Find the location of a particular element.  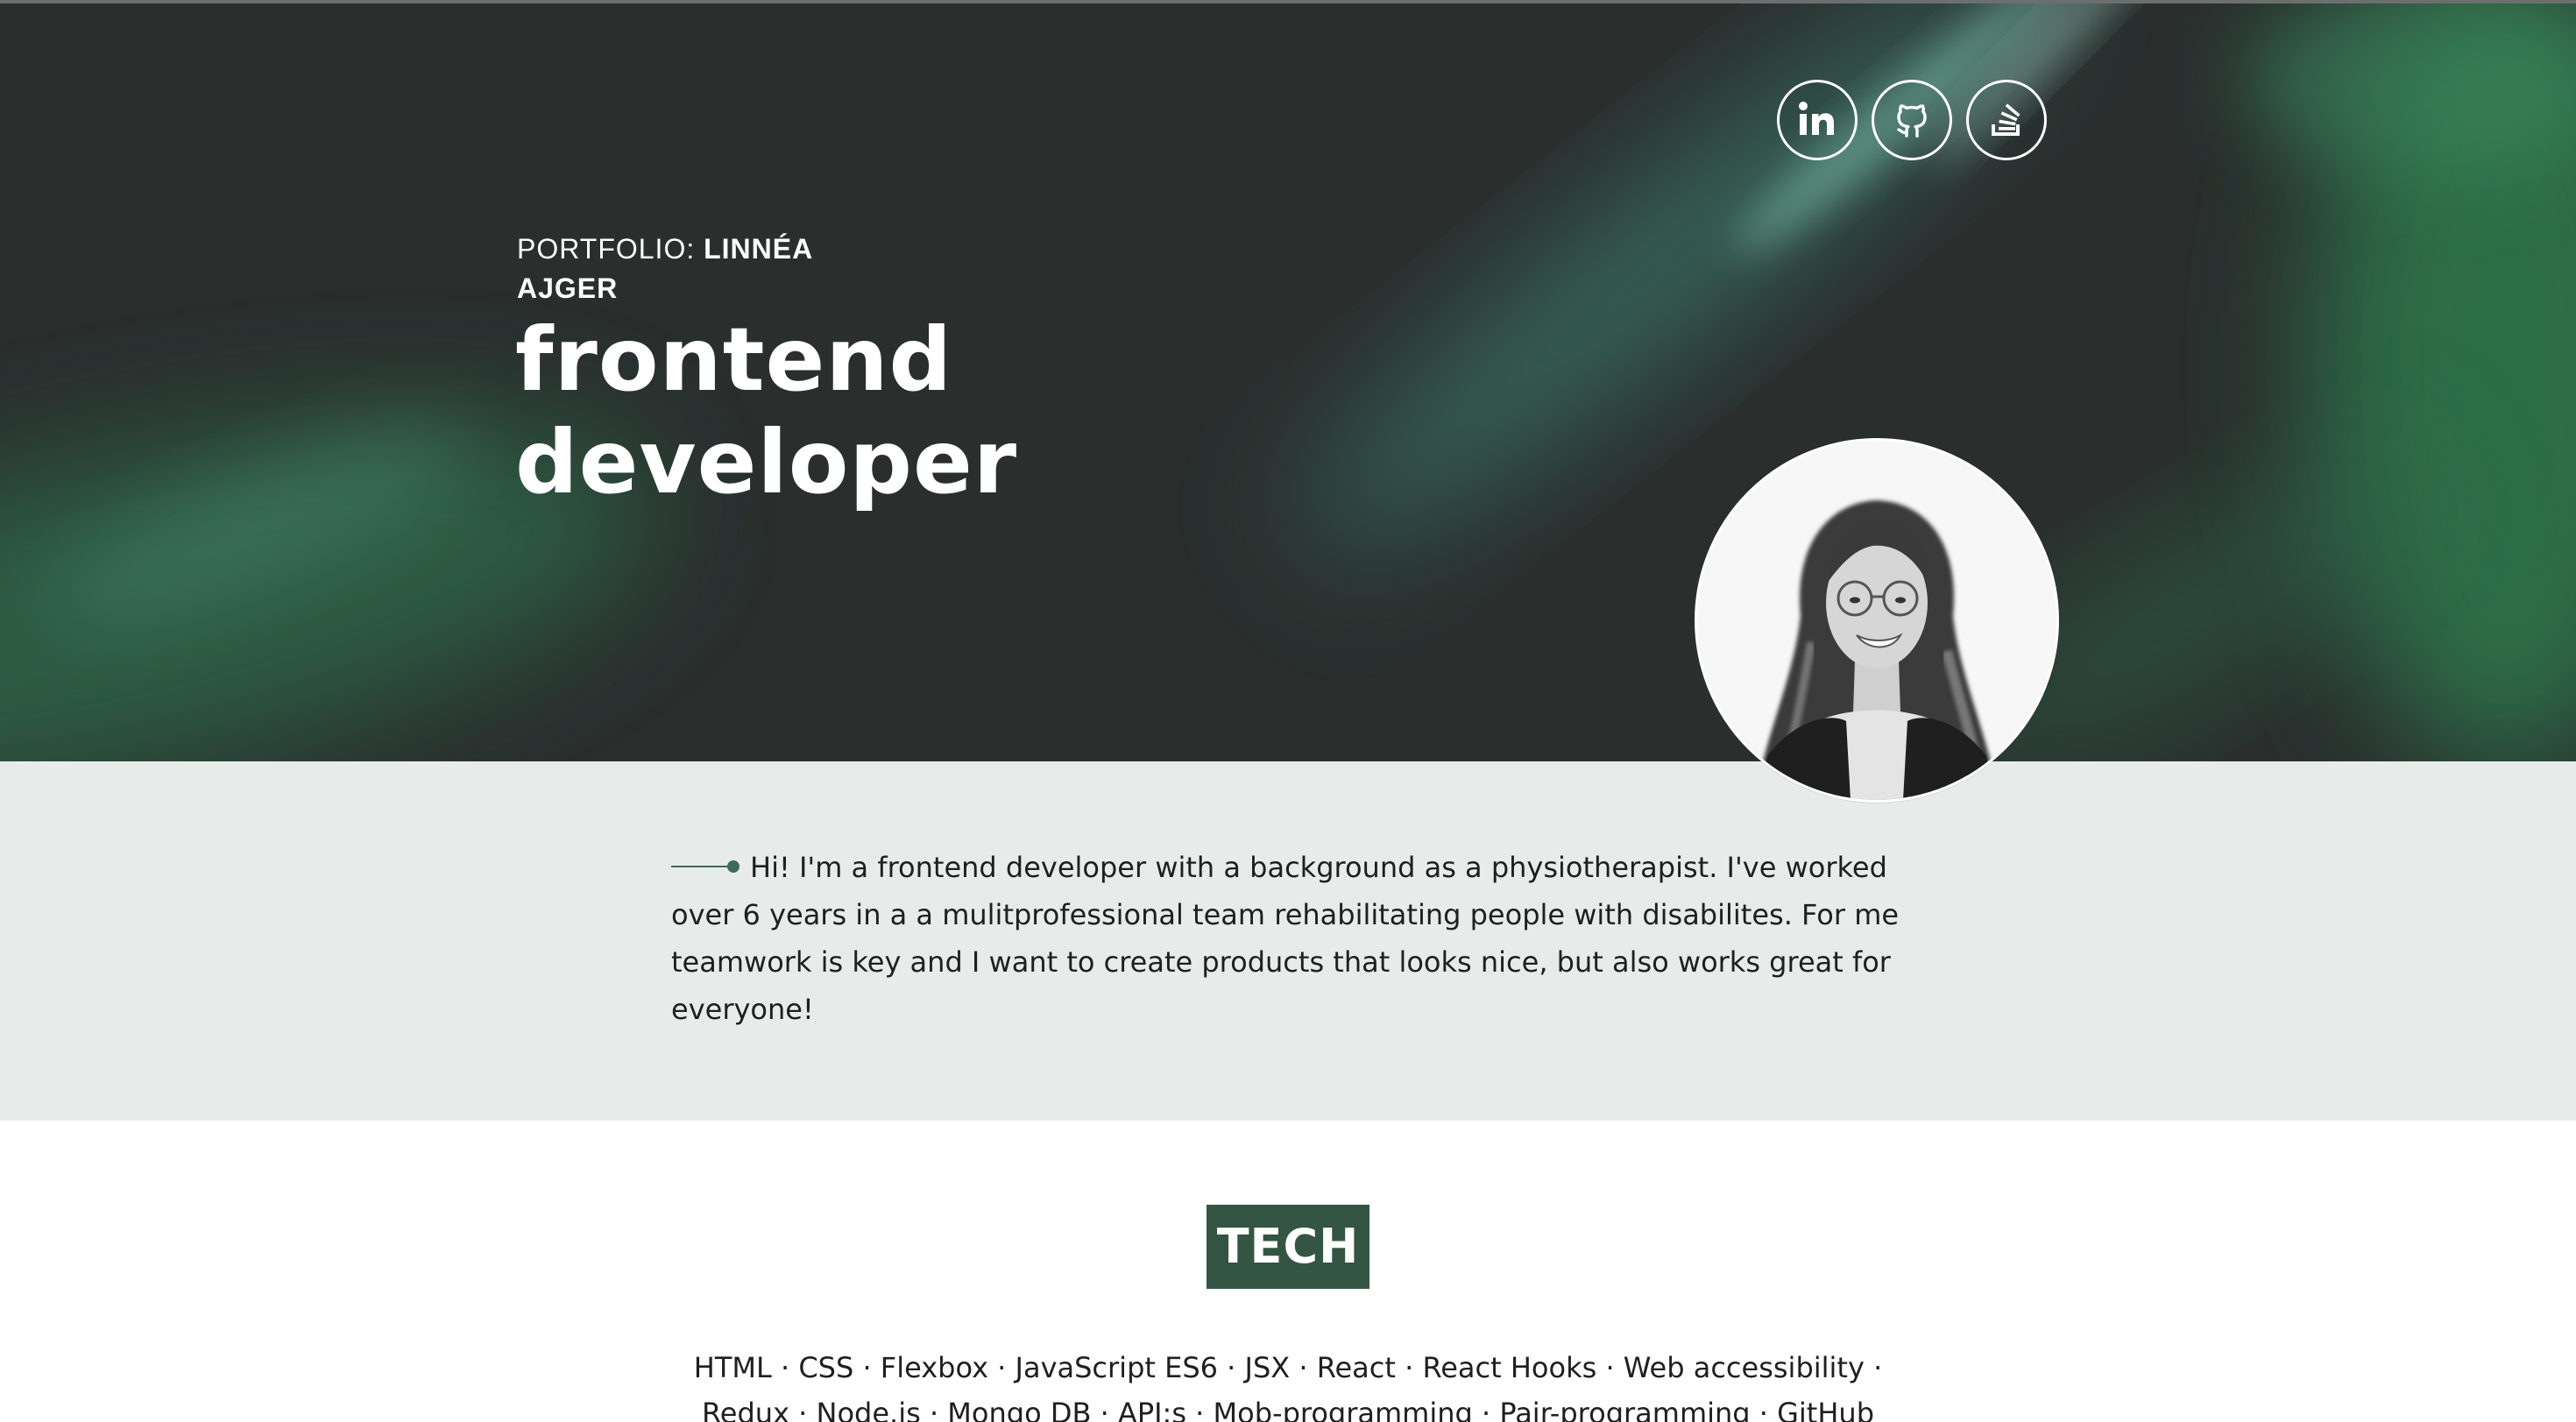

github-icon is located at coordinates (1912, 121).